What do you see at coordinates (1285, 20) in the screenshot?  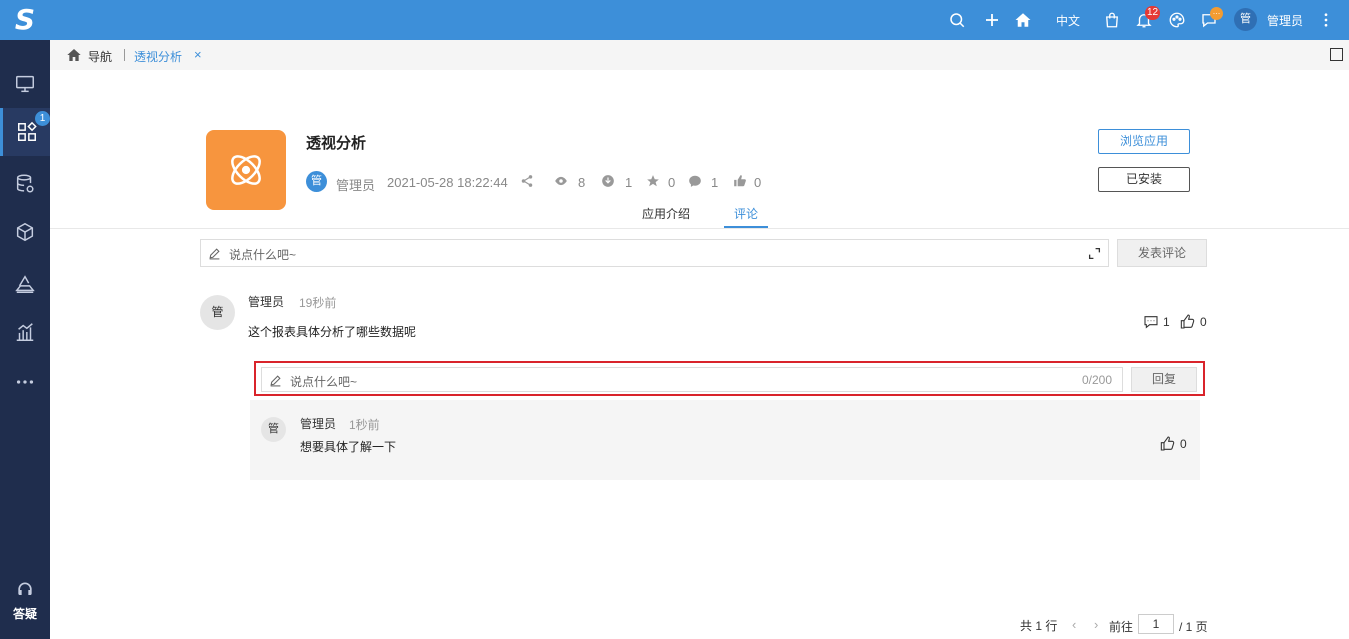 I see `username: 管理员` at bounding box center [1285, 20].